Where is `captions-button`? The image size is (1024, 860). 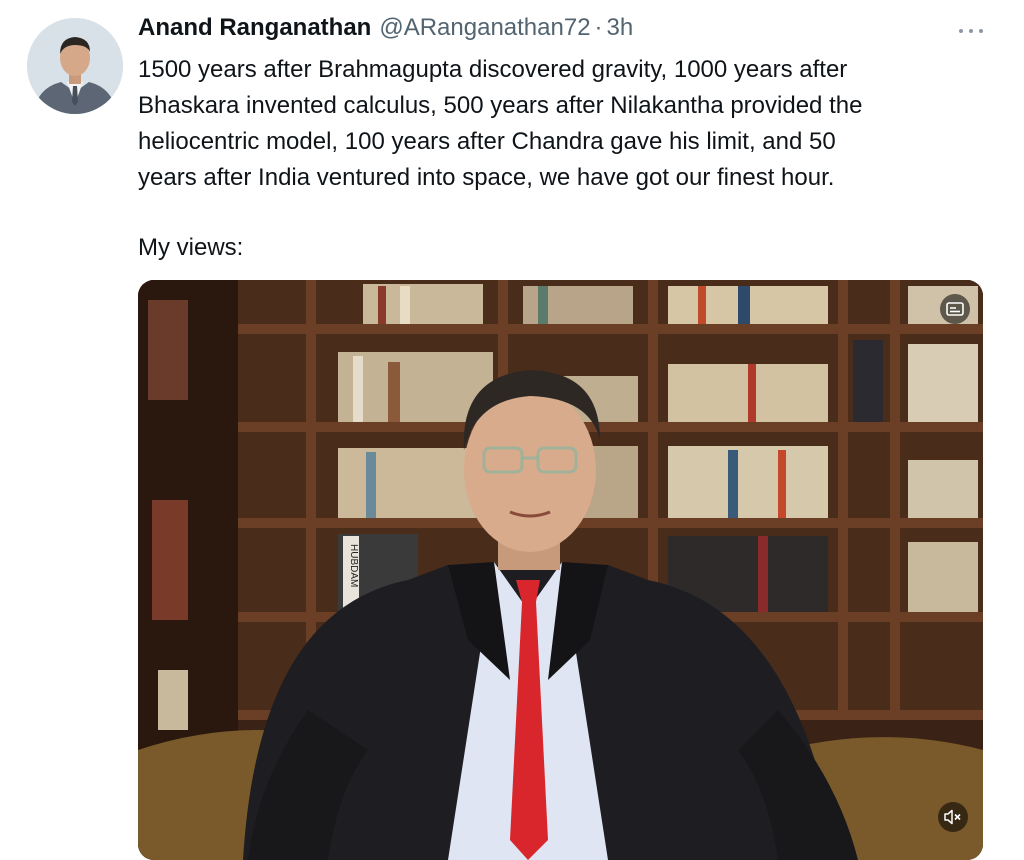
captions-button is located at coordinates (955, 309).